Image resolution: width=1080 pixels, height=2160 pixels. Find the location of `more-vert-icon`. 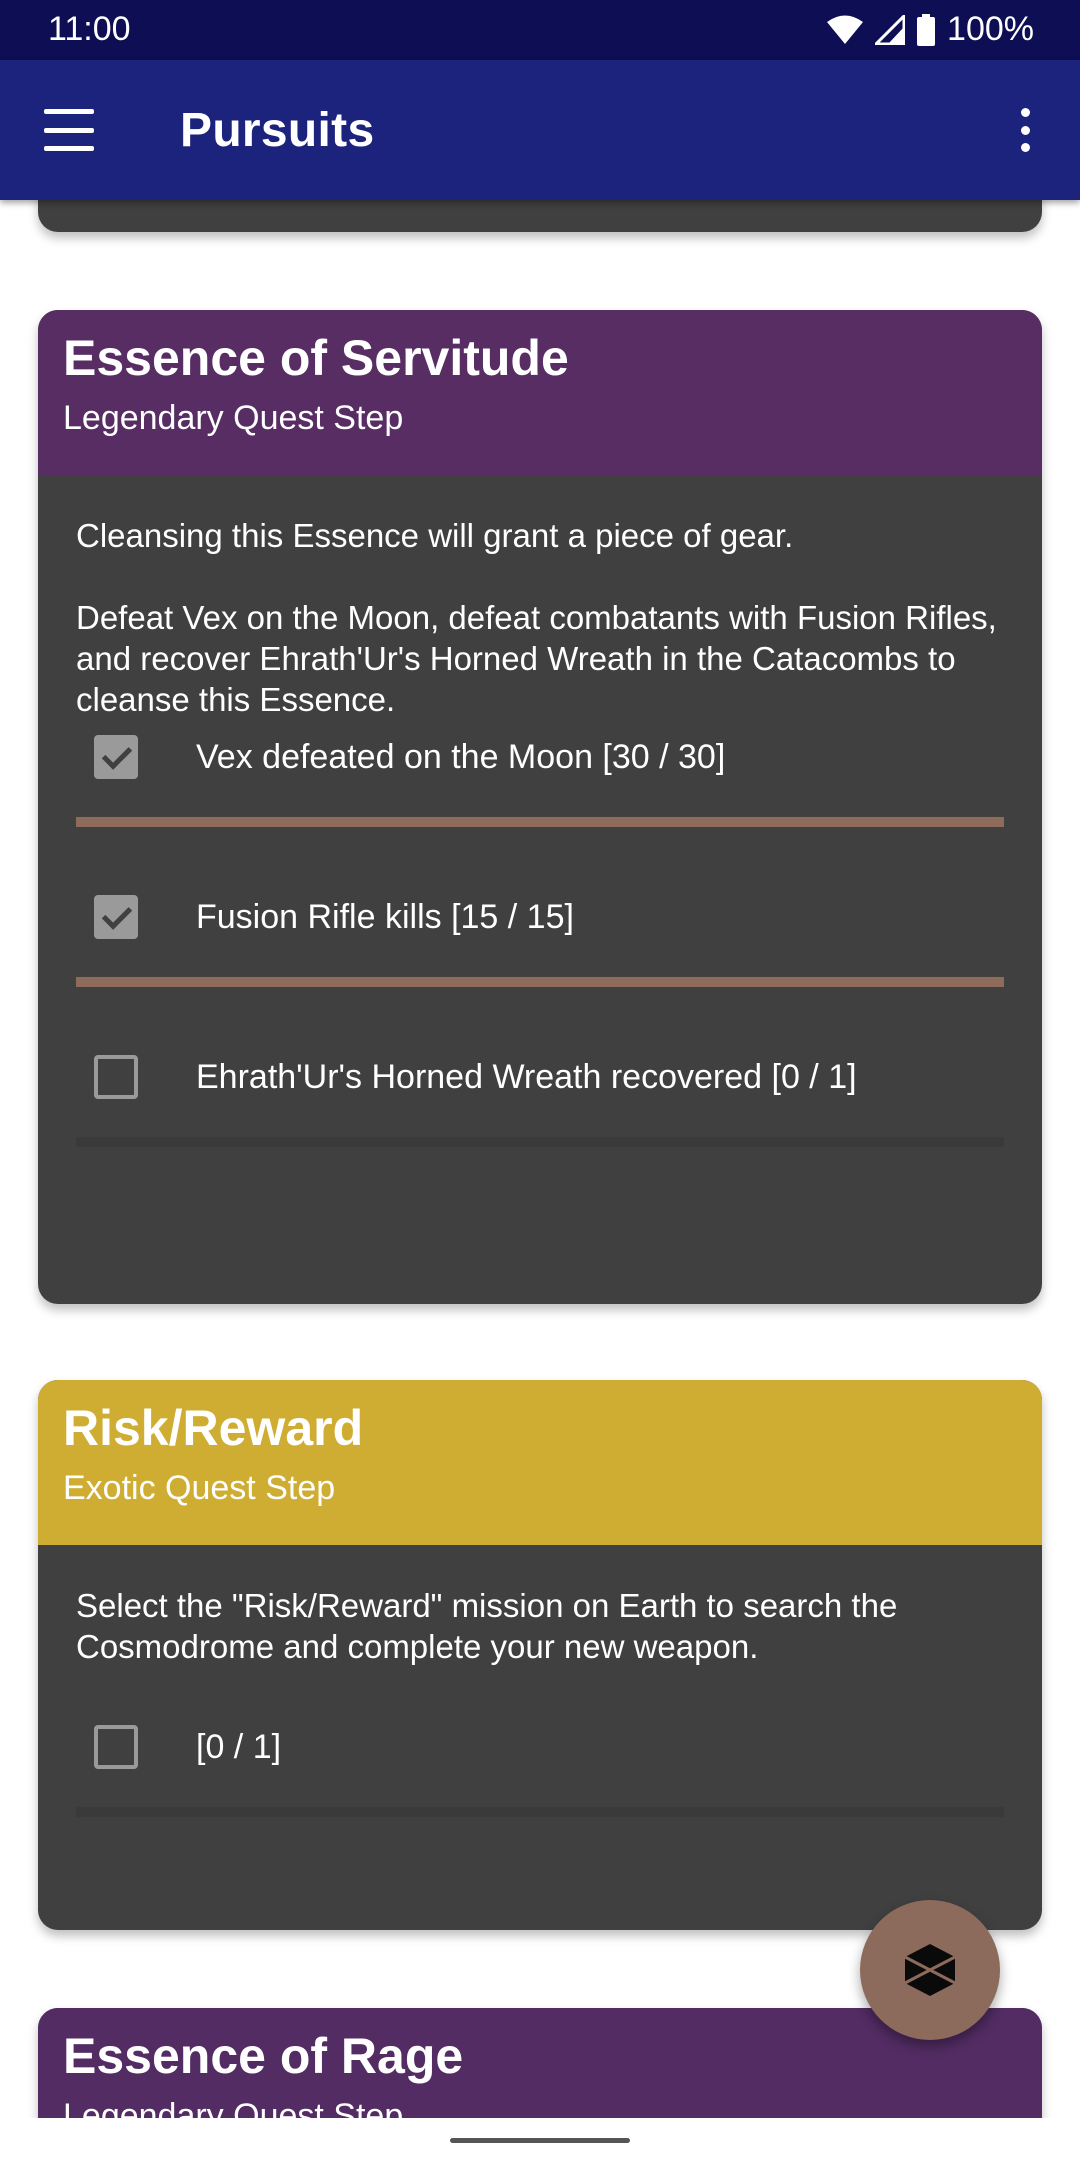

more-vert-icon is located at coordinates (1025, 130).